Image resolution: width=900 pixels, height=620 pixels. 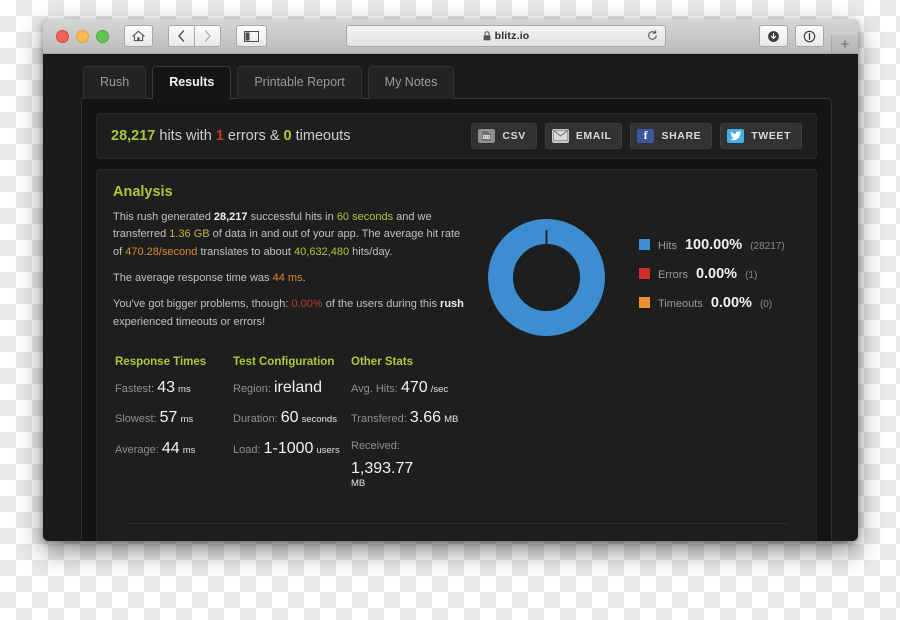 What do you see at coordinates (115, 82) in the screenshot?
I see `tab-rush: Rush` at bounding box center [115, 82].